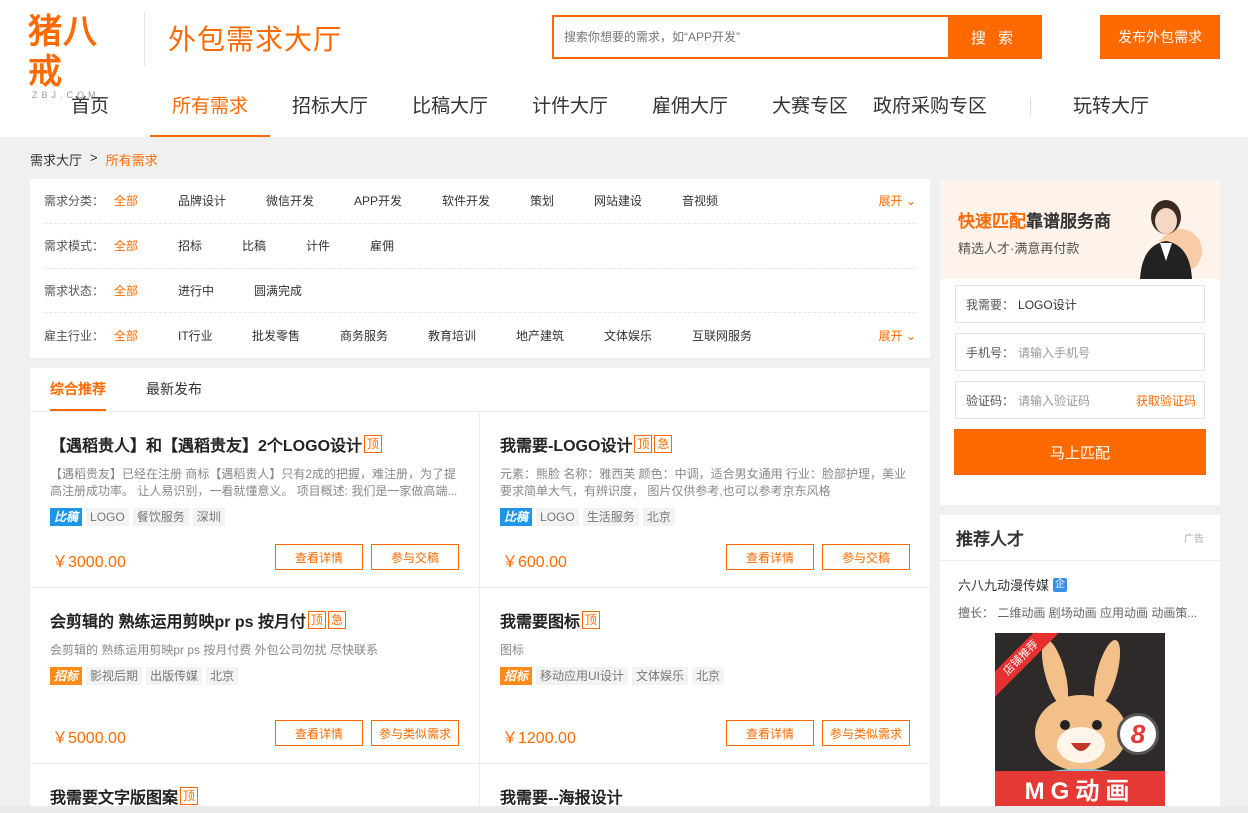  I want to click on filter-option: 微信开发, so click(310, 200).